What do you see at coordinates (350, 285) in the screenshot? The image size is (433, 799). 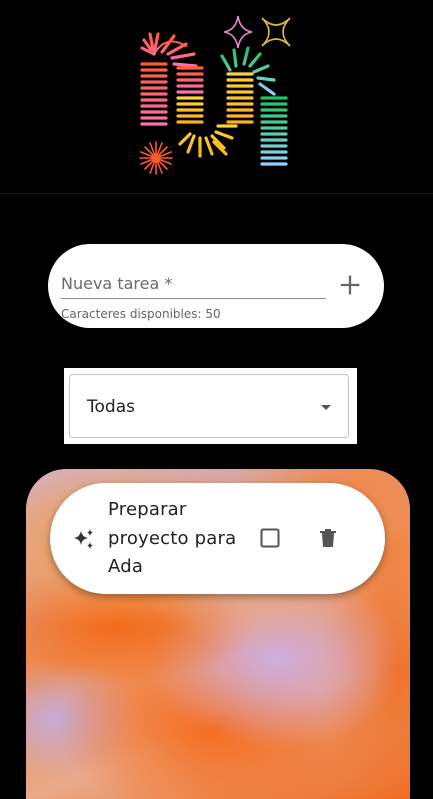 I see `plus-icon` at bounding box center [350, 285].